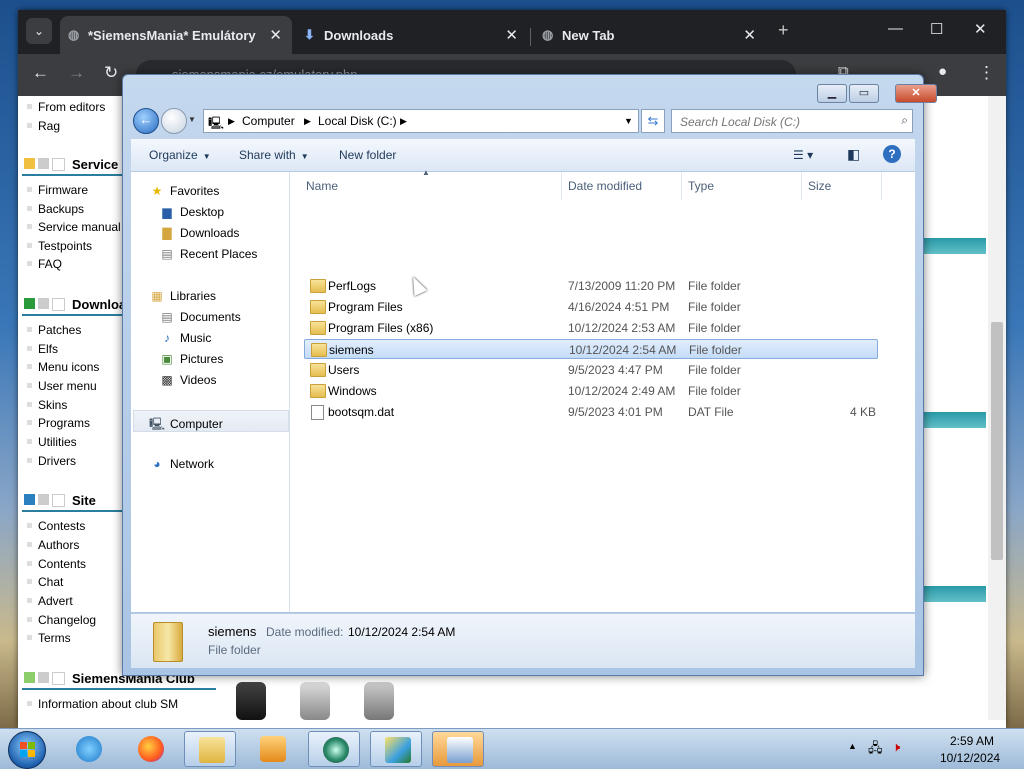 The width and height of the screenshot is (1024, 769). I want to click on page-link: FAQ, so click(44, 264).